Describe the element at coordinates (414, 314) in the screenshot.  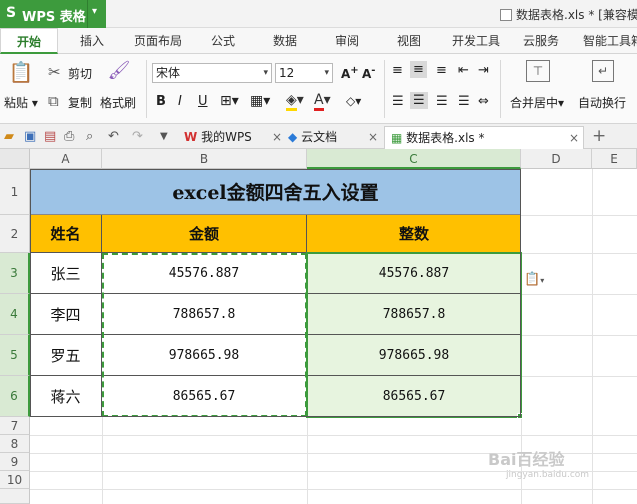
I see `integer-cell: 788657.8` at that location.